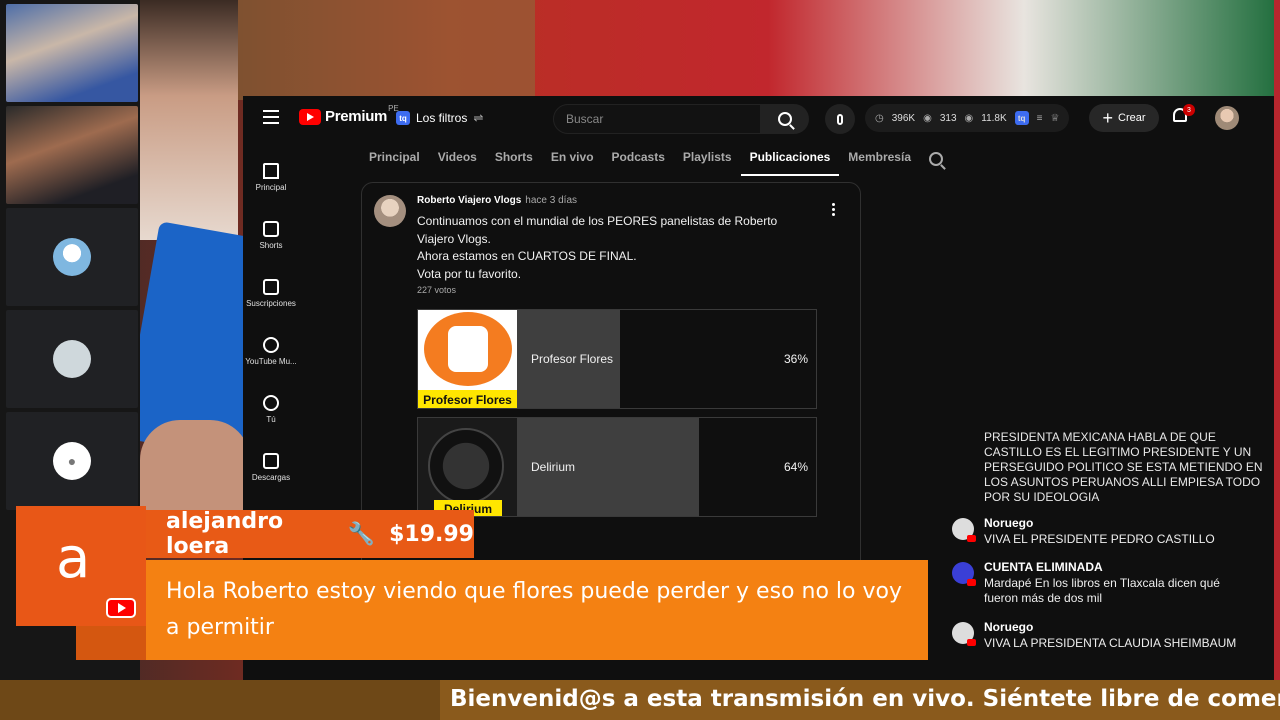 This screenshot has height=720, width=1280. What do you see at coordinates (468, 349) in the screenshot?
I see `emblem-graphic` at bounding box center [468, 349].